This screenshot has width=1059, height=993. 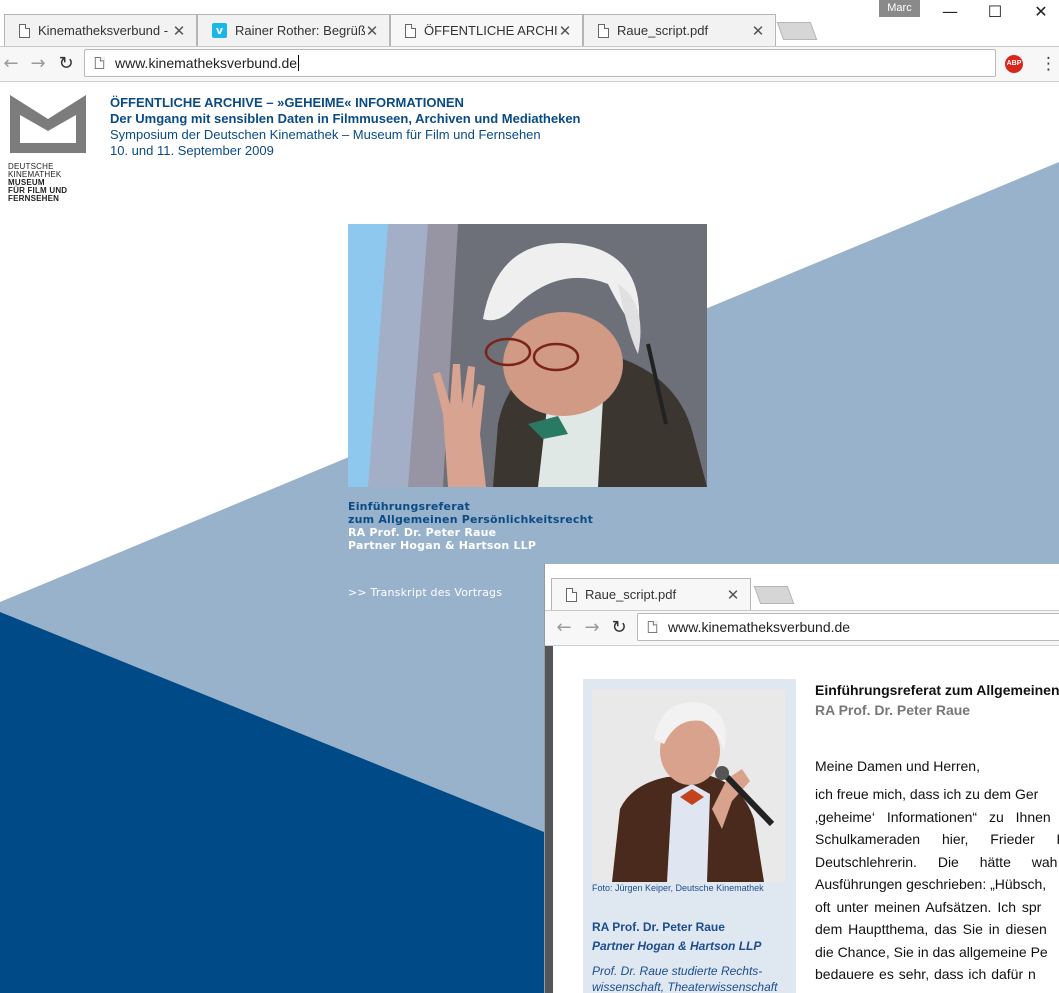 What do you see at coordinates (34, 198) in the screenshot?
I see `logo-line: FERNSEHEN` at bounding box center [34, 198].